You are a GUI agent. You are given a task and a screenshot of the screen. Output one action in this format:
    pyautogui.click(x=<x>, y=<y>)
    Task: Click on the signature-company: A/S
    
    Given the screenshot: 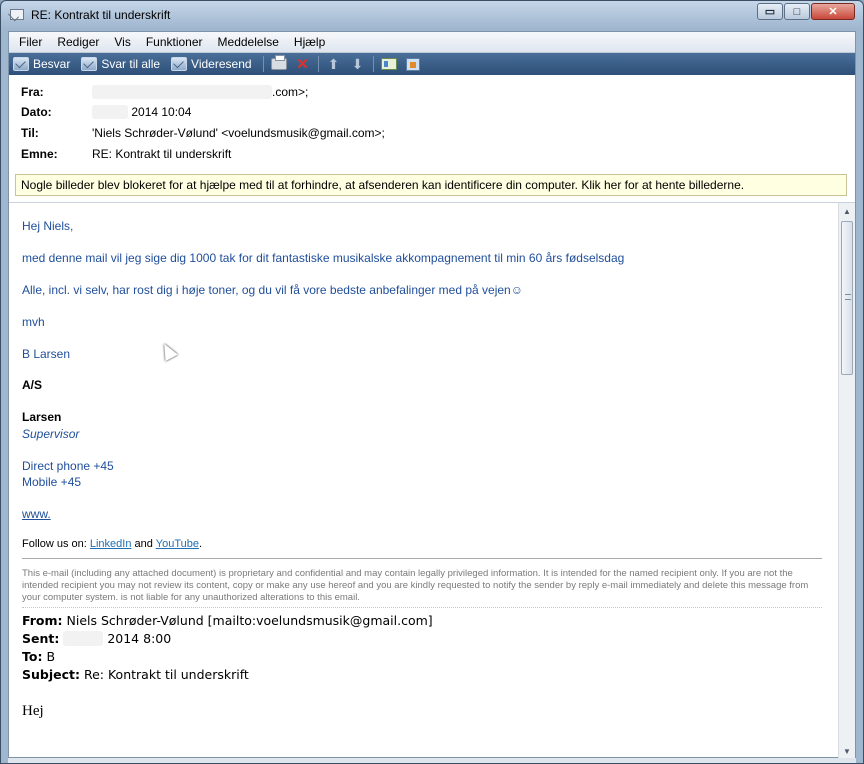 What is the action you would take?
    pyautogui.click(x=32, y=385)
    